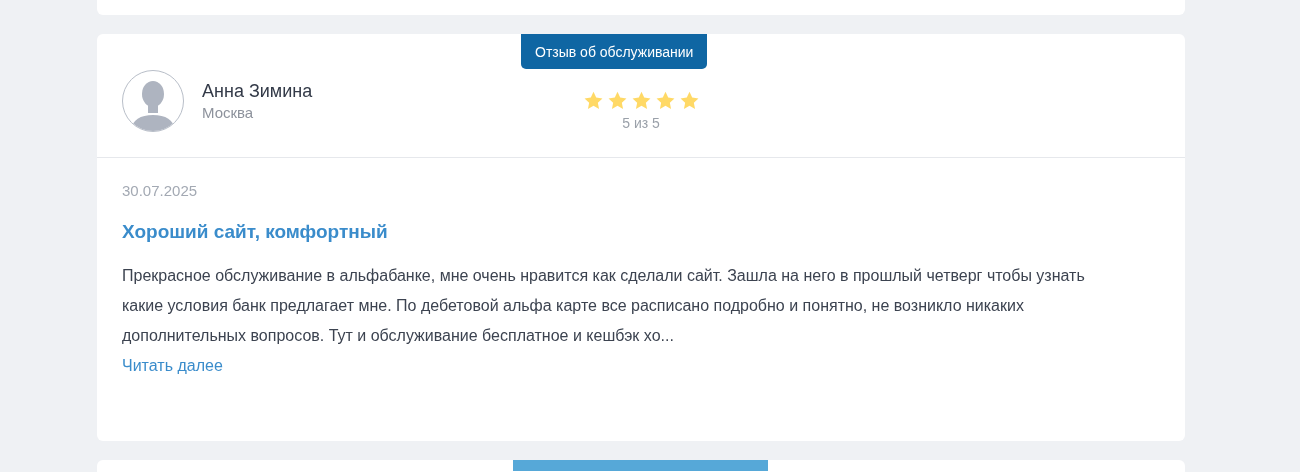  Describe the element at coordinates (257, 91) in the screenshot. I see `author-name: Анна Зимина` at that location.